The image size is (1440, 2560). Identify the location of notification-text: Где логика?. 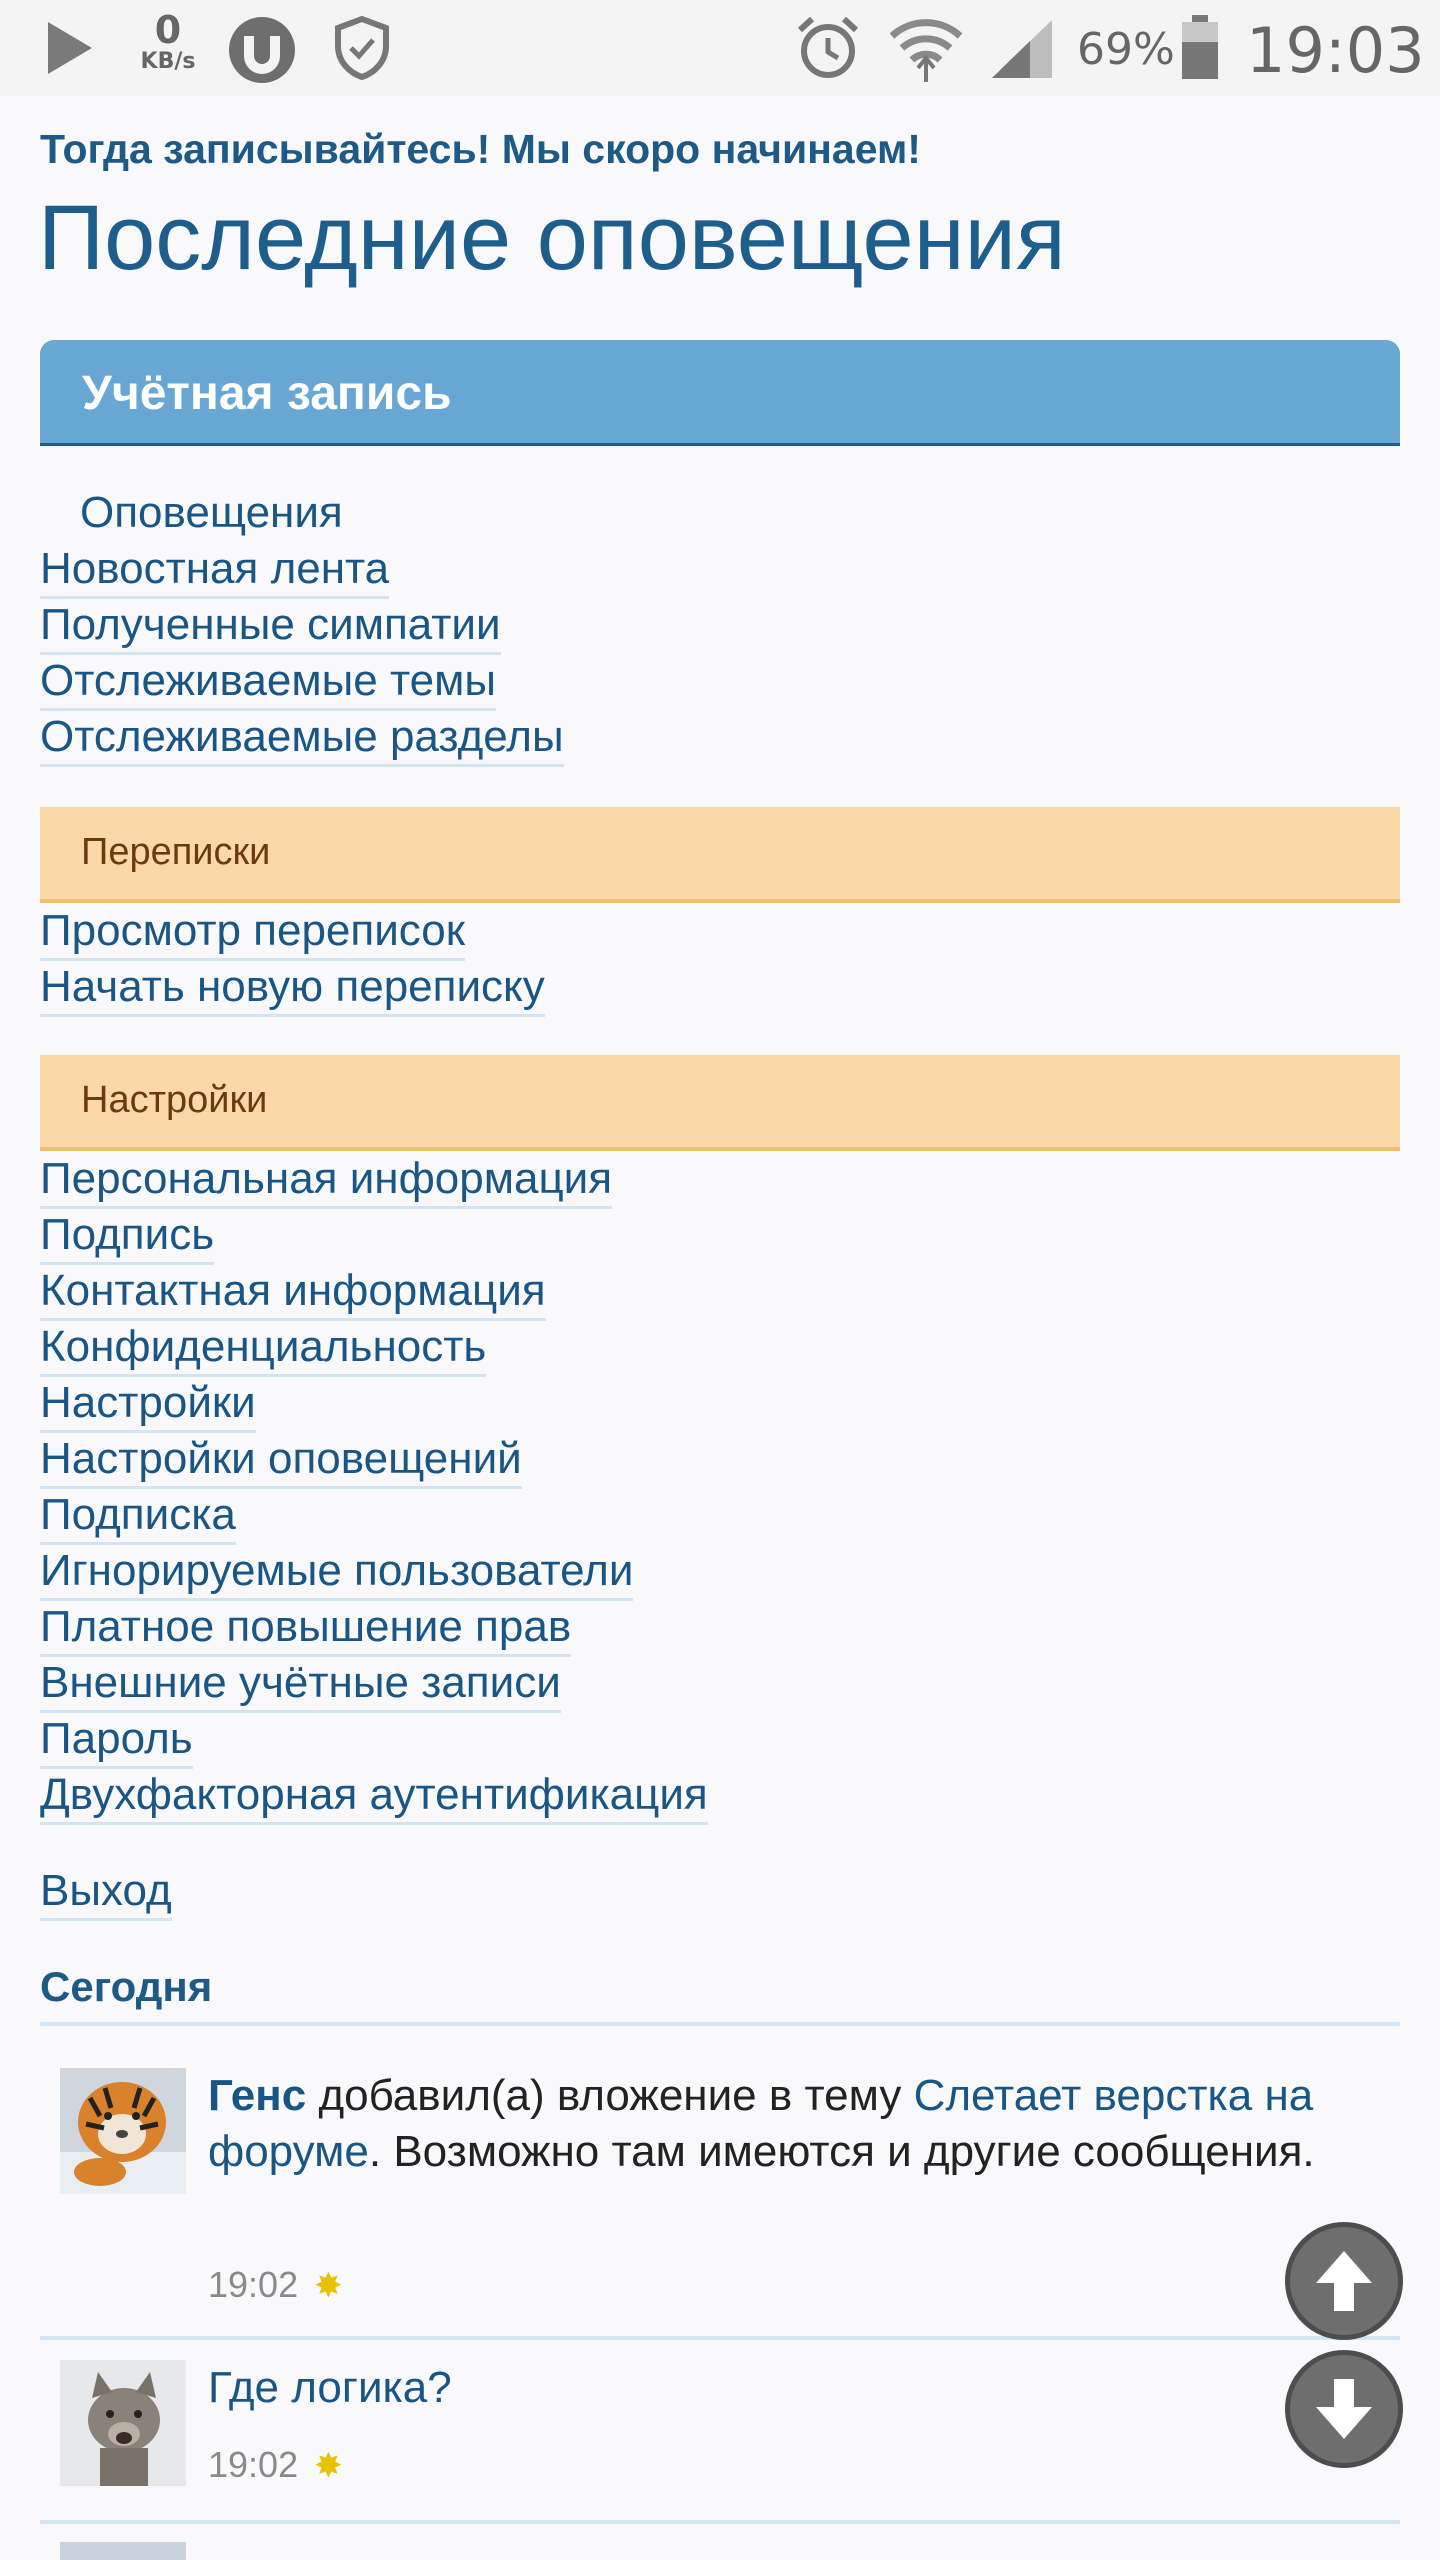
(783, 2388).